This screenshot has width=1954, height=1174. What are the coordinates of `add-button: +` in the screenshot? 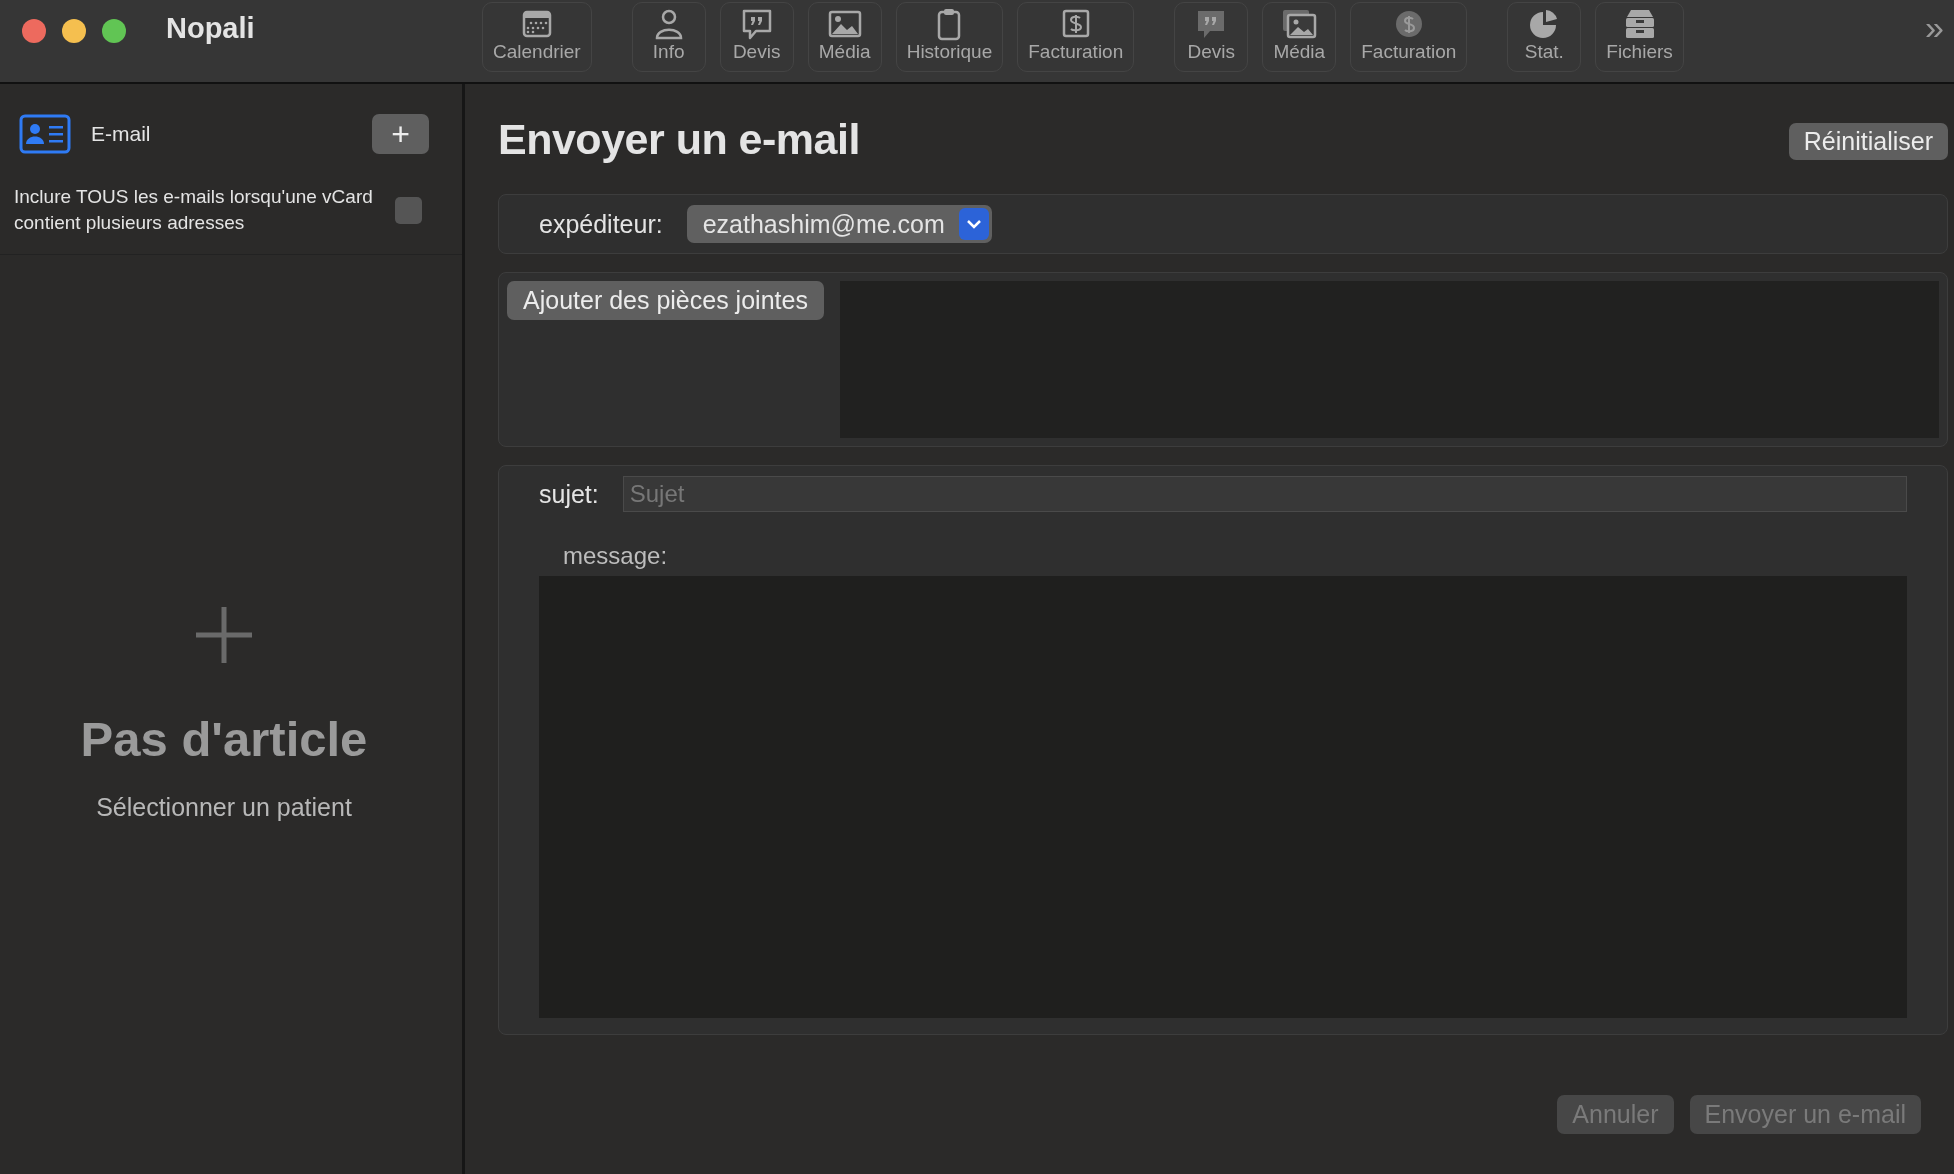 It's located at (400, 134).